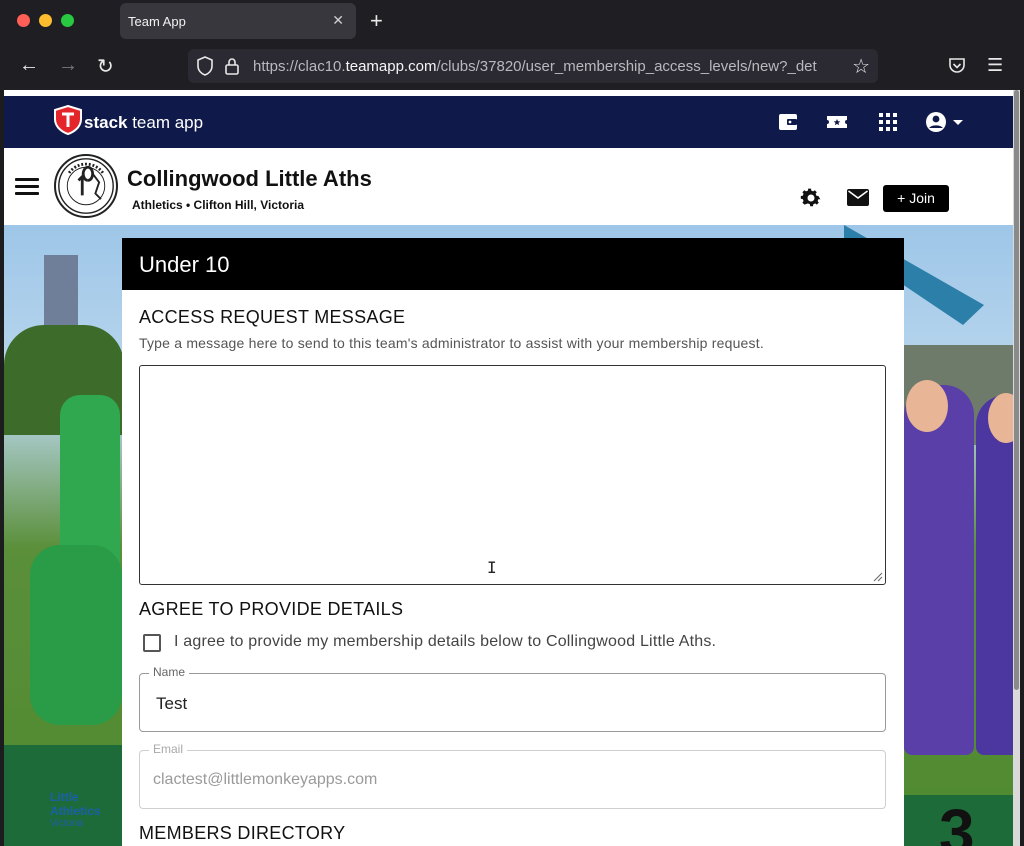  Describe the element at coordinates (513, 264) in the screenshot. I see `card-header: Under 10` at that location.